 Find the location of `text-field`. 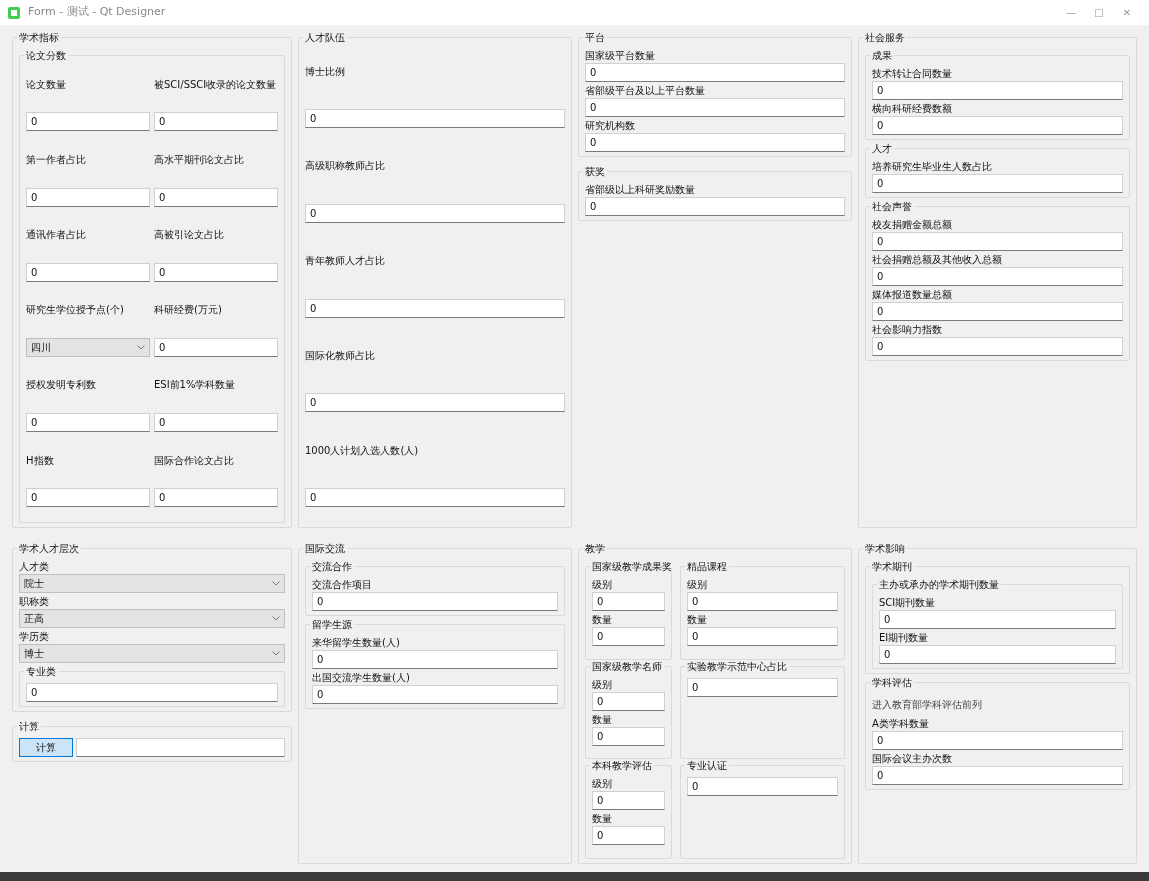

text-field is located at coordinates (180, 747).